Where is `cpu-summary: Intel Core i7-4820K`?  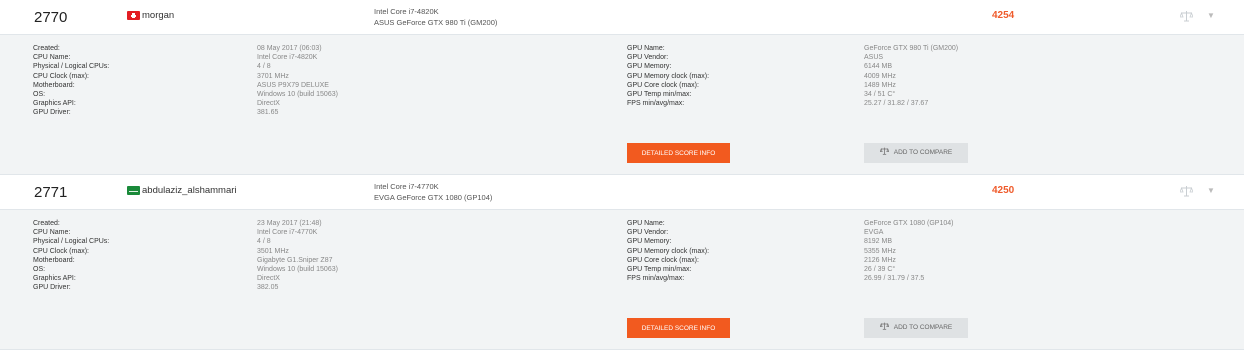 cpu-summary: Intel Core i7-4820K is located at coordinates (406, 11).